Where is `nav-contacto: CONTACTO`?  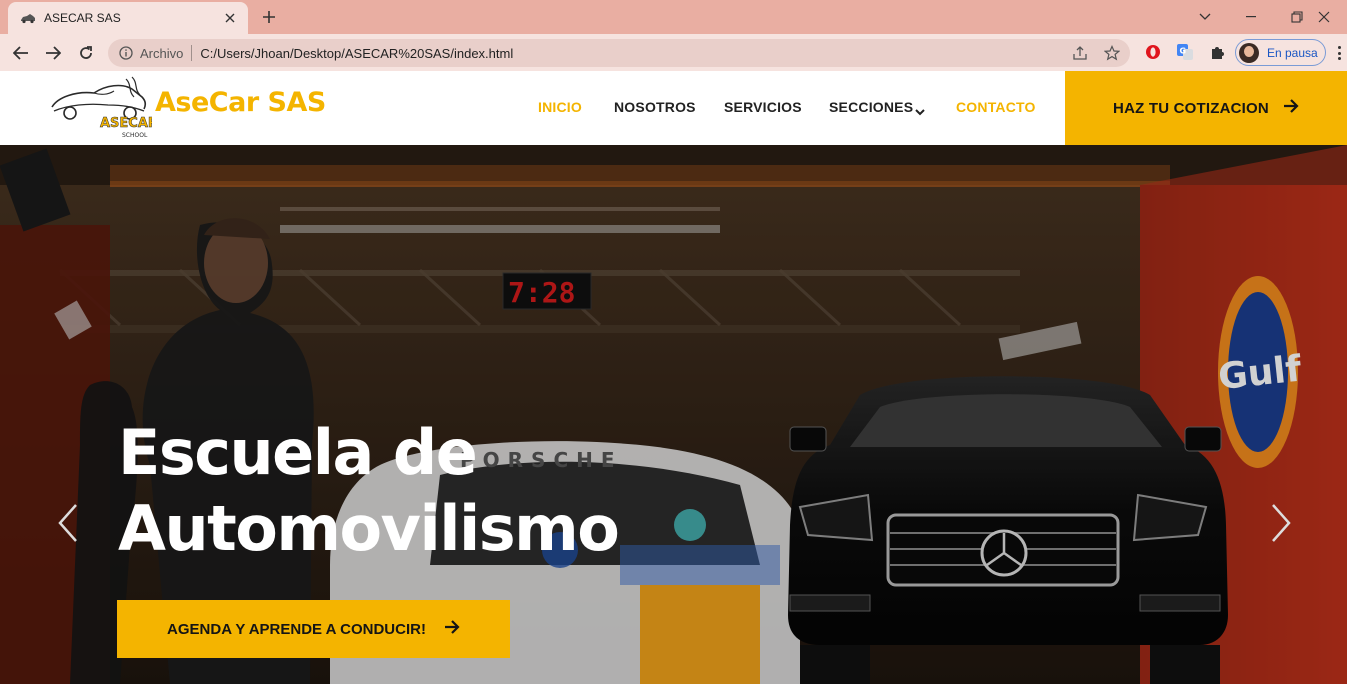
nav-contacto: CONTACTO is located at coordinates (996, 107).